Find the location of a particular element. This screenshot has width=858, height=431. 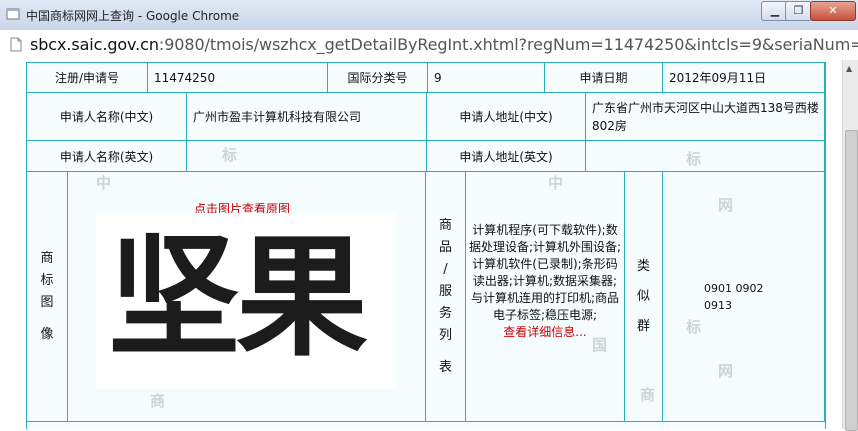

maximize-button: ❐ is located at coordinates (798, 11).